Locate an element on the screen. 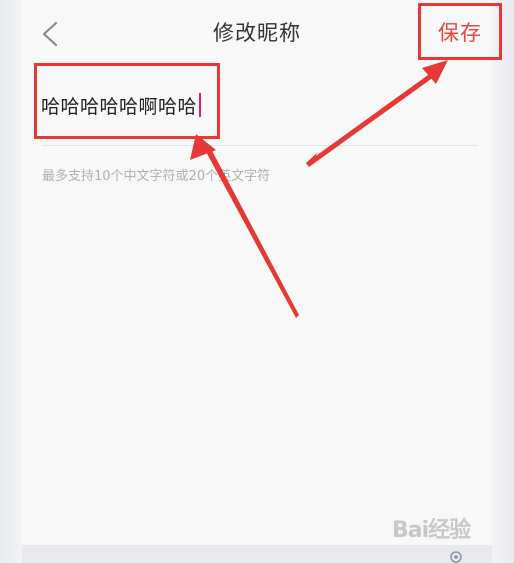 The height and width of the screenshot is (563, 514). nickname-input: 哈哈哈哈哈啊哈哈 is located at coordinates (121, 105).